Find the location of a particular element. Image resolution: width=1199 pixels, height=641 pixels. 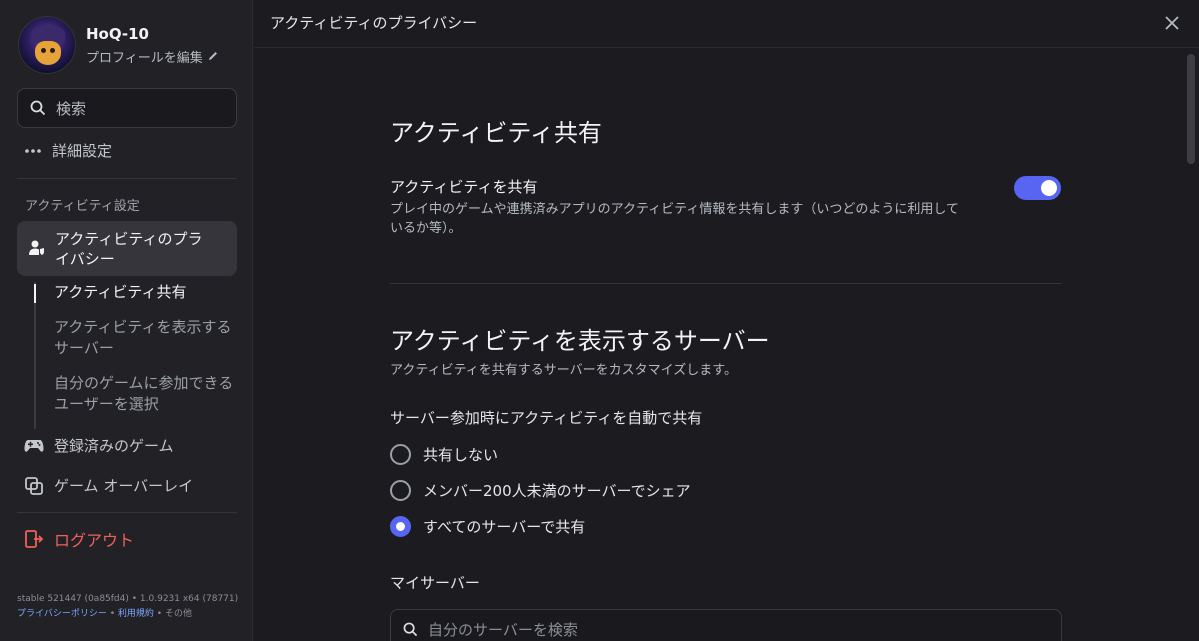

sidebar-item-game-overlay: ゲーム オーバーレイ is located at coordinates (108, 485).